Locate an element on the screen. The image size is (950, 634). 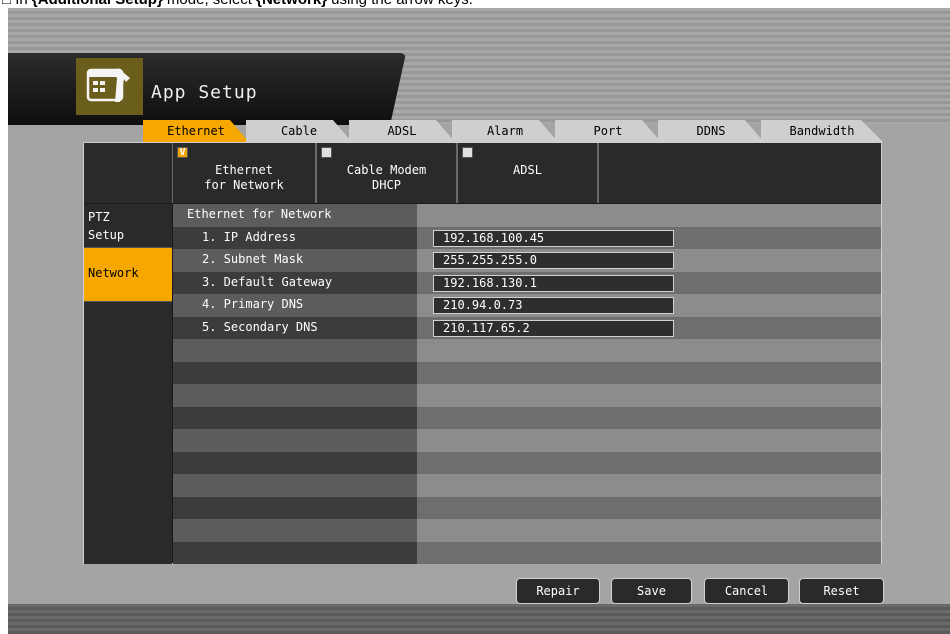
tab-label: Ethernet is located at coordinates (196, 131).